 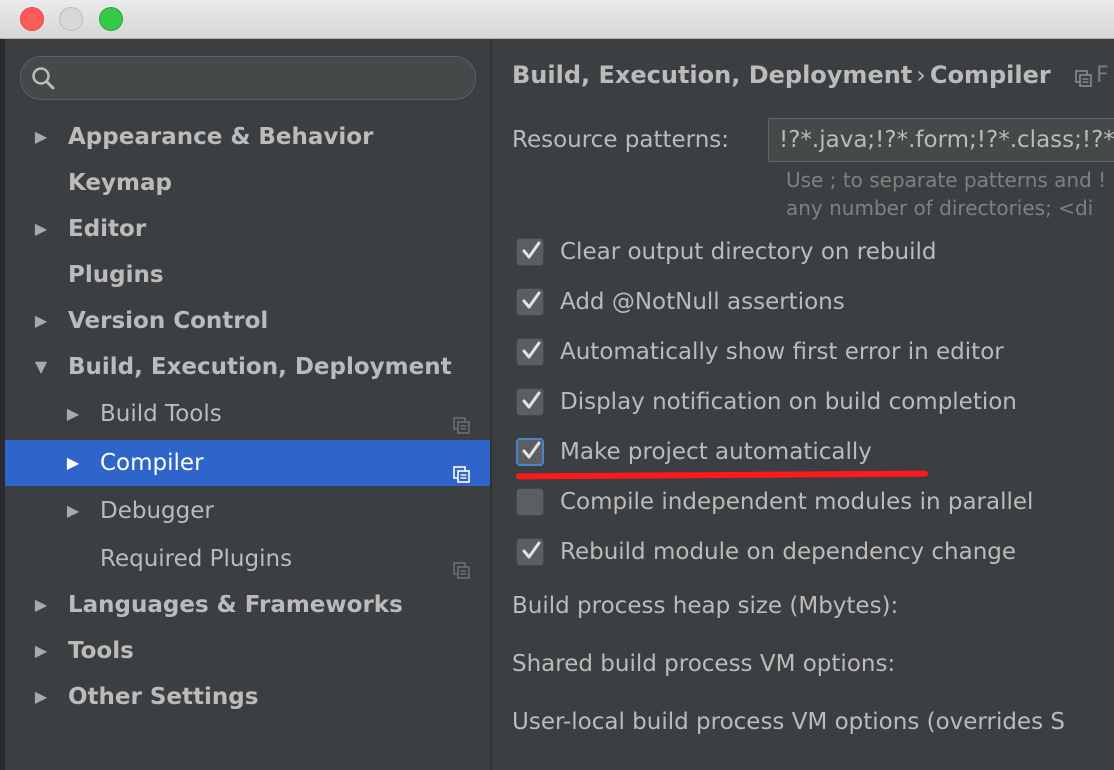 I want to click on sidebar-item-languages-frameworks: ▶ Languages & Frameworks, so click(x=247, y=605).